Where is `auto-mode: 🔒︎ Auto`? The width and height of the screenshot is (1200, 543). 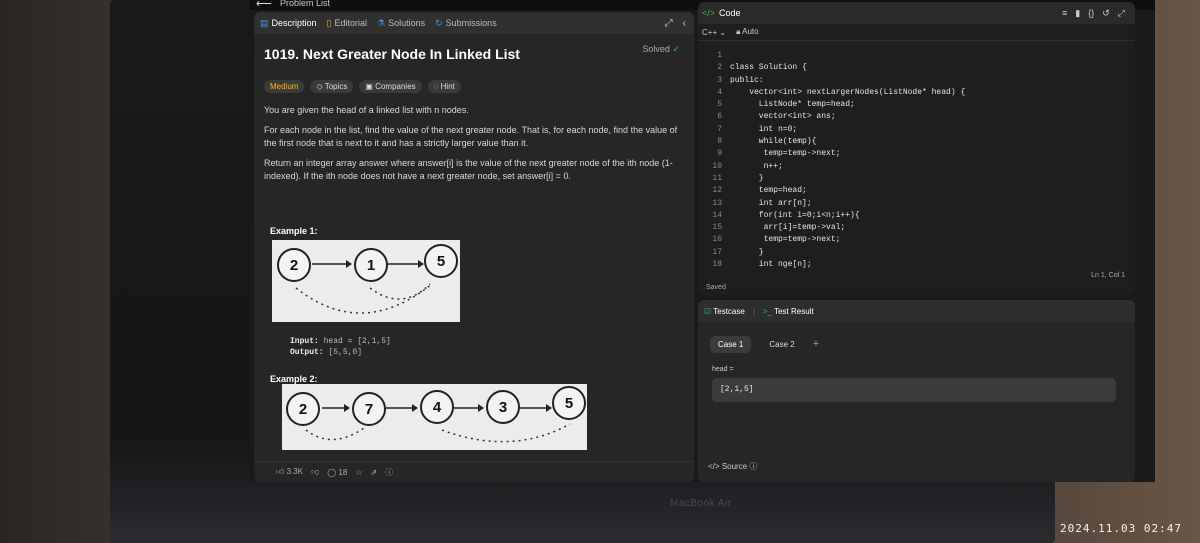 auto-mode: 🔒︎ Auto is located at coordinates (747, 32).